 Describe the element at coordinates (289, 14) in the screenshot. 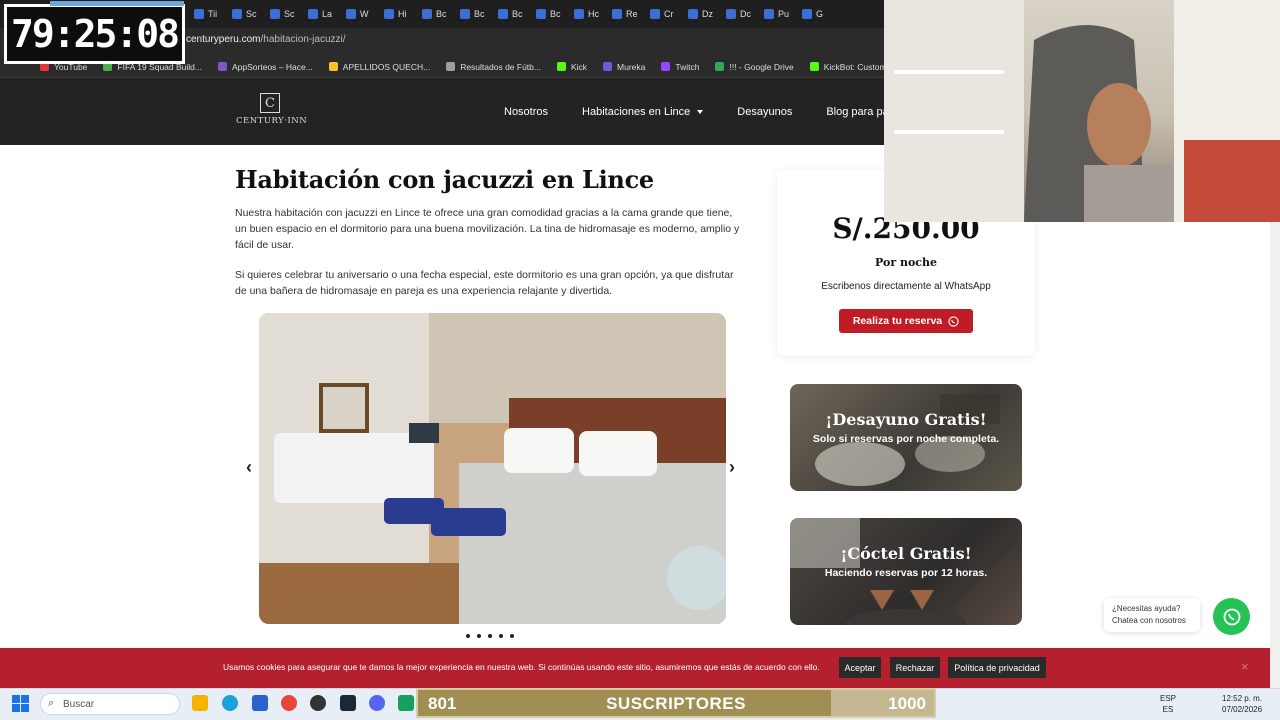

I see `tab-label: Sc` at that location.